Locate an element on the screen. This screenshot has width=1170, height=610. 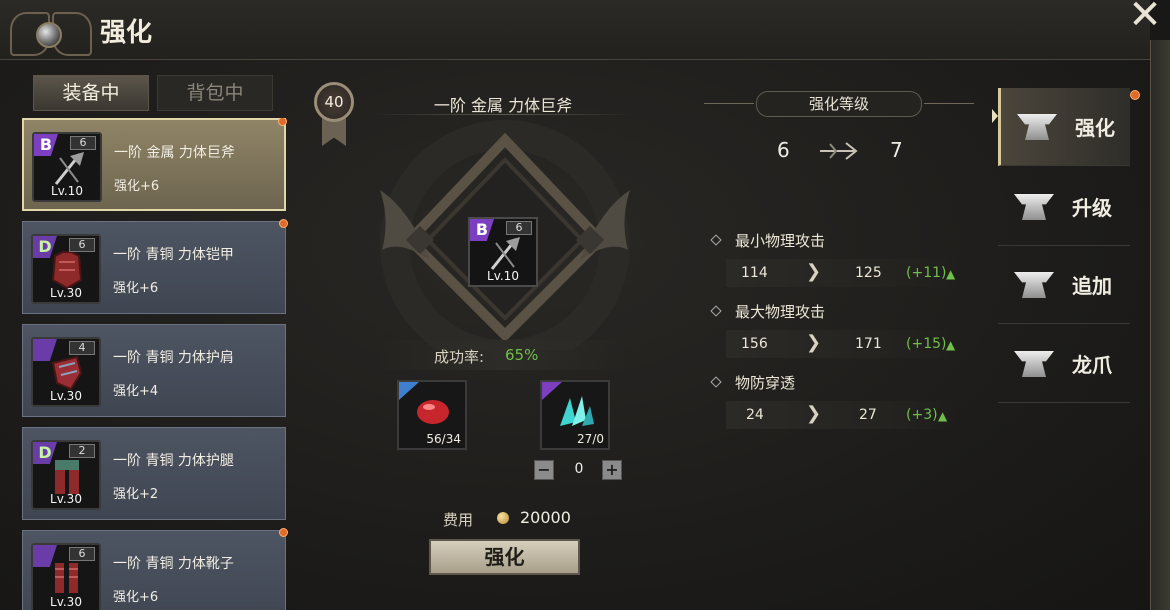
selected-item-icon: B 6 Lv.10 is located at coordinates (503, 252).